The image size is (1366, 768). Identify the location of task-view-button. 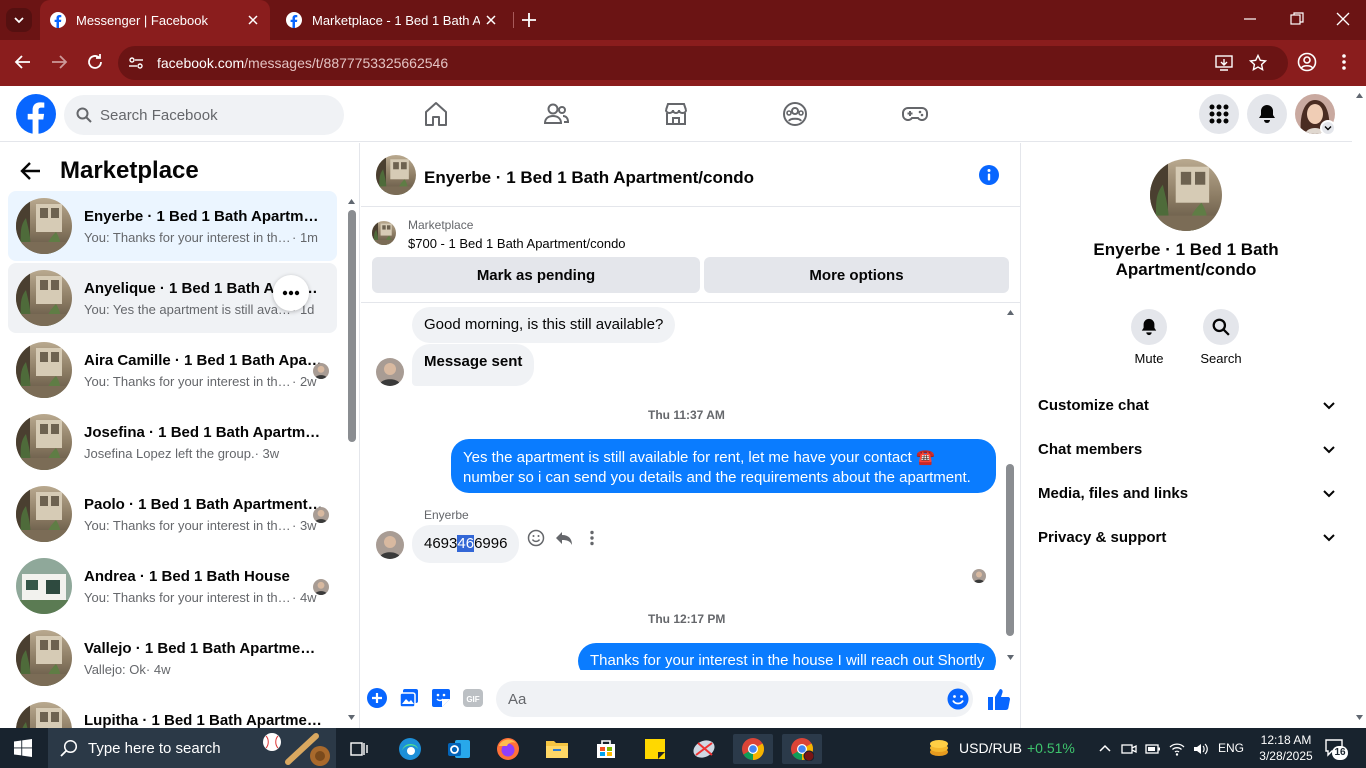
(360, 749).